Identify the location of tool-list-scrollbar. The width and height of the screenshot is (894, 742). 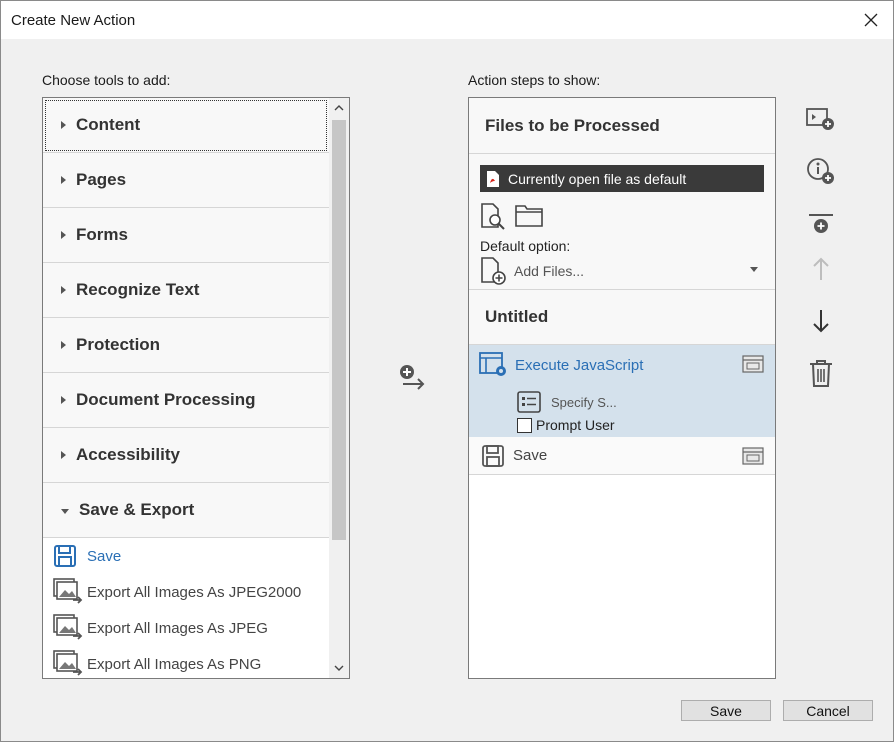
(339, 388).